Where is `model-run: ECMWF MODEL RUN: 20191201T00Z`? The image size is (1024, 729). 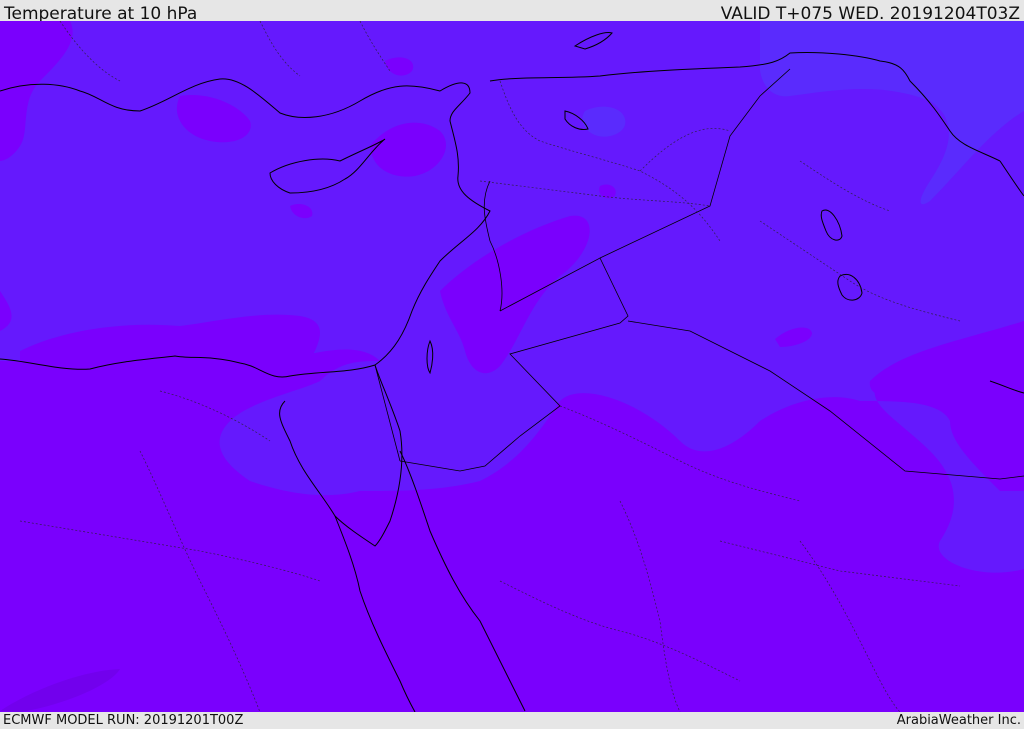 model-run: ECMWF MODEL RUN: 20191201T00Z is located at coordinates (123, 720).